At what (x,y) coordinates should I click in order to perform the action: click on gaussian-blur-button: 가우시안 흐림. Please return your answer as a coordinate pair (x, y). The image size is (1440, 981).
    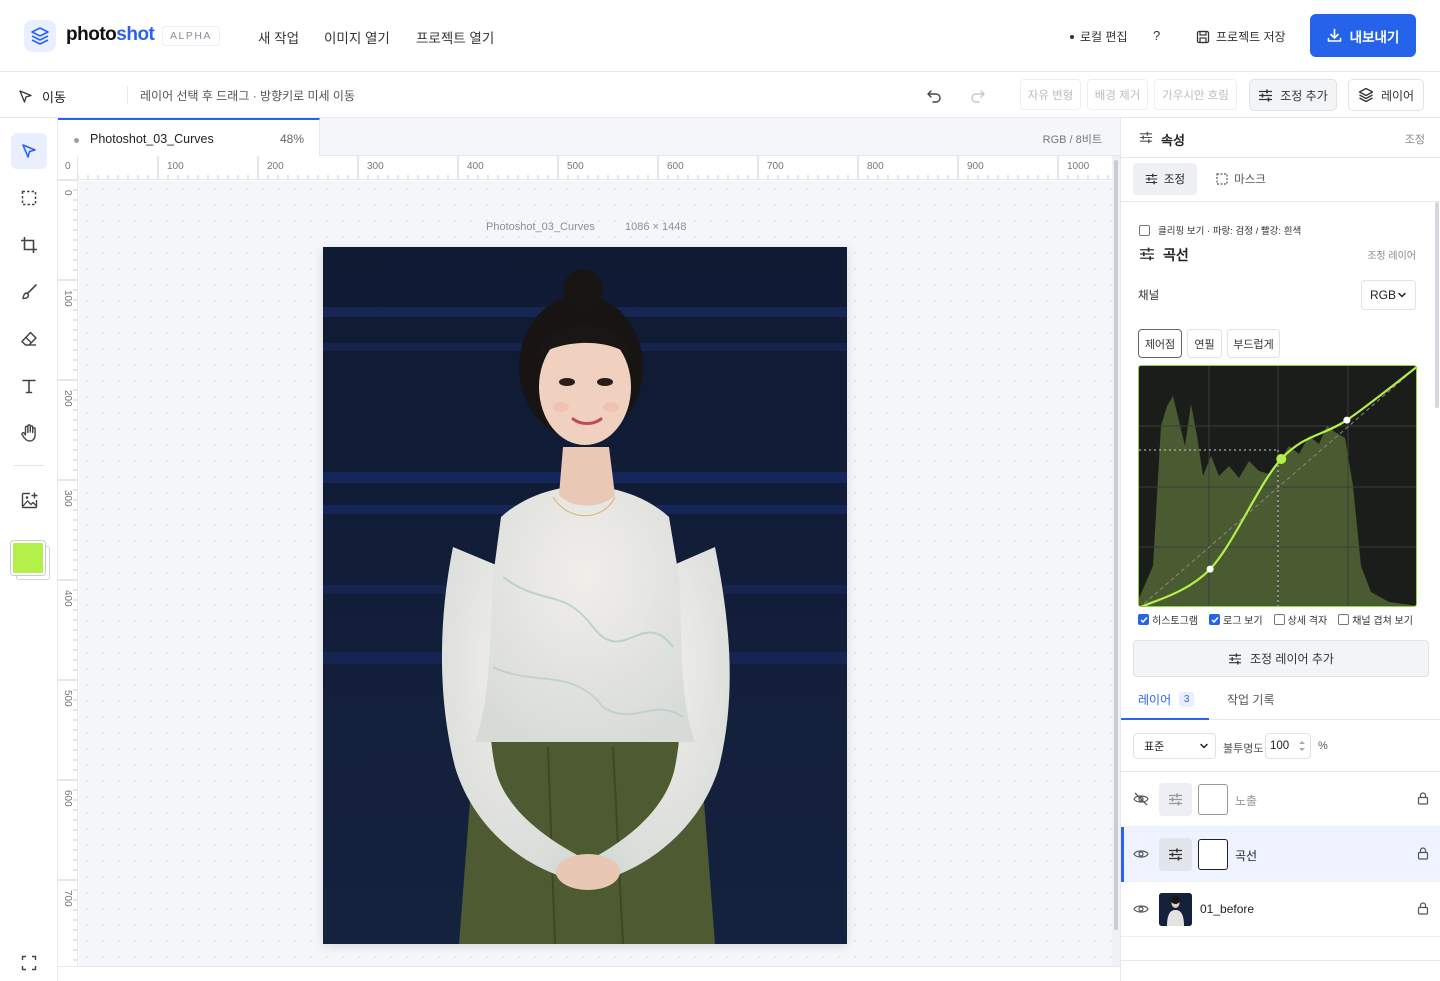
    Looking at the image, I should click on (1195, 94).